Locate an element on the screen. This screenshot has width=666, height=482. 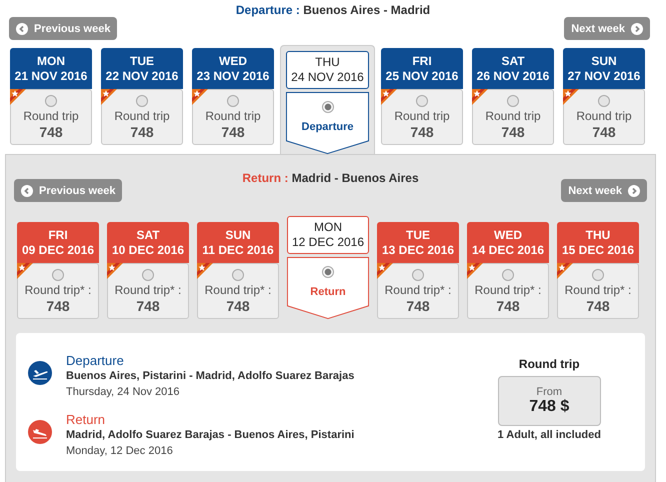
fare-card: Departure is located at coordinates (327, 123).